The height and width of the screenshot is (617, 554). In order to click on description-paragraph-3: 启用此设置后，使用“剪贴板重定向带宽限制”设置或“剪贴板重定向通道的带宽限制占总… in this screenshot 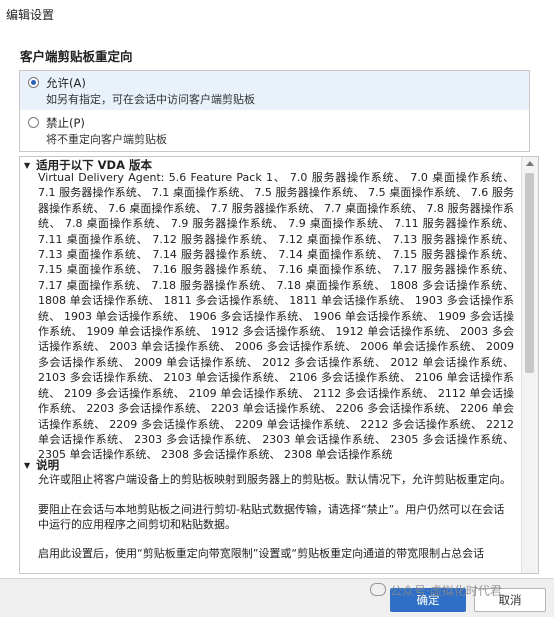, I will do `click(261, 553)`.